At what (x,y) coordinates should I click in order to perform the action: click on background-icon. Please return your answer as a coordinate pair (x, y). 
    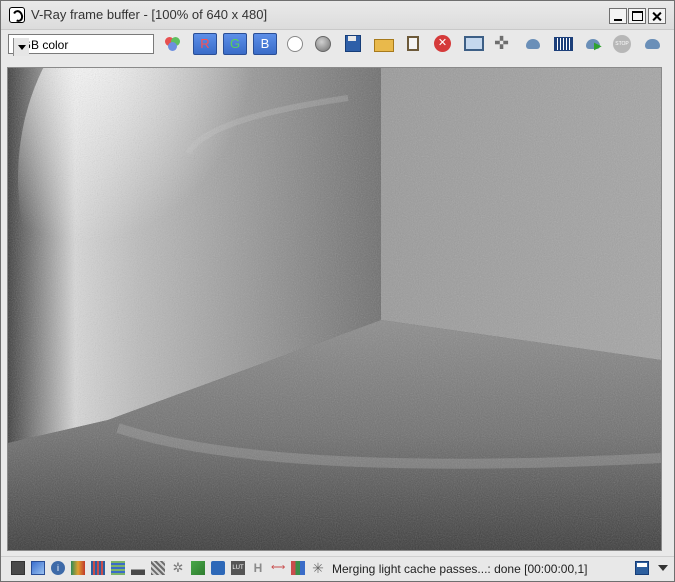
    Looking at the image, I should click on (178, 568).